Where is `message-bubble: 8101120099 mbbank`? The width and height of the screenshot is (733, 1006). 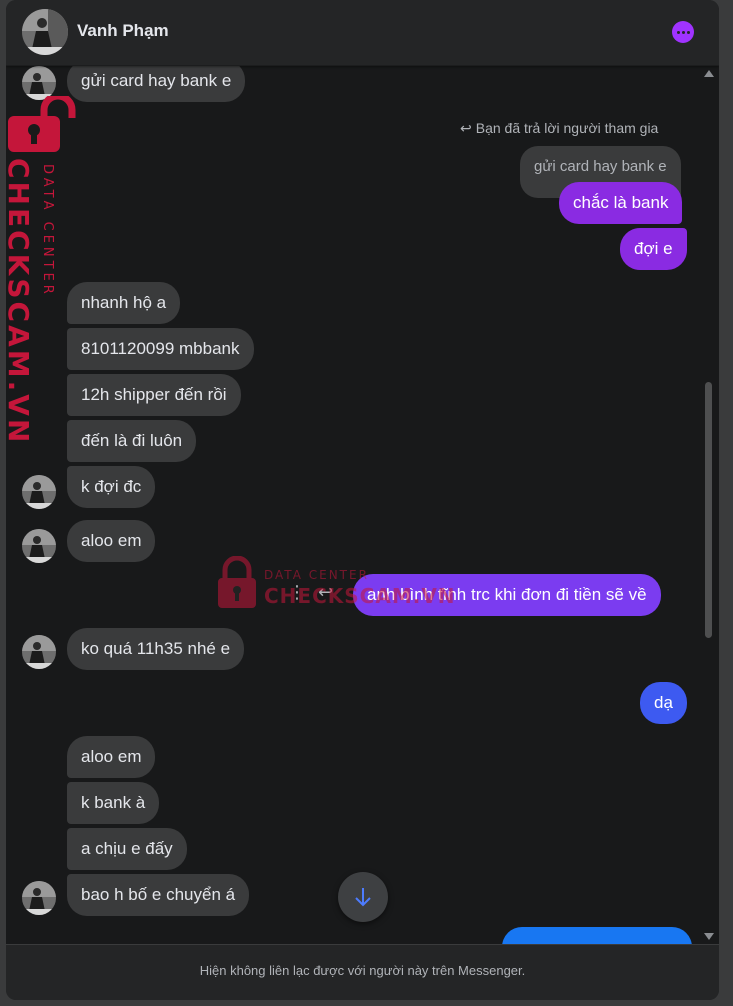 message-bubble: 8101120099 mbbank is located at coordinates (160, 349).